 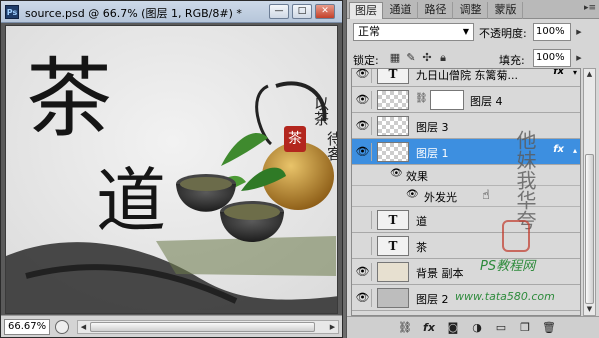 I want to click on navigator-icon, so click(x=62, y=327).